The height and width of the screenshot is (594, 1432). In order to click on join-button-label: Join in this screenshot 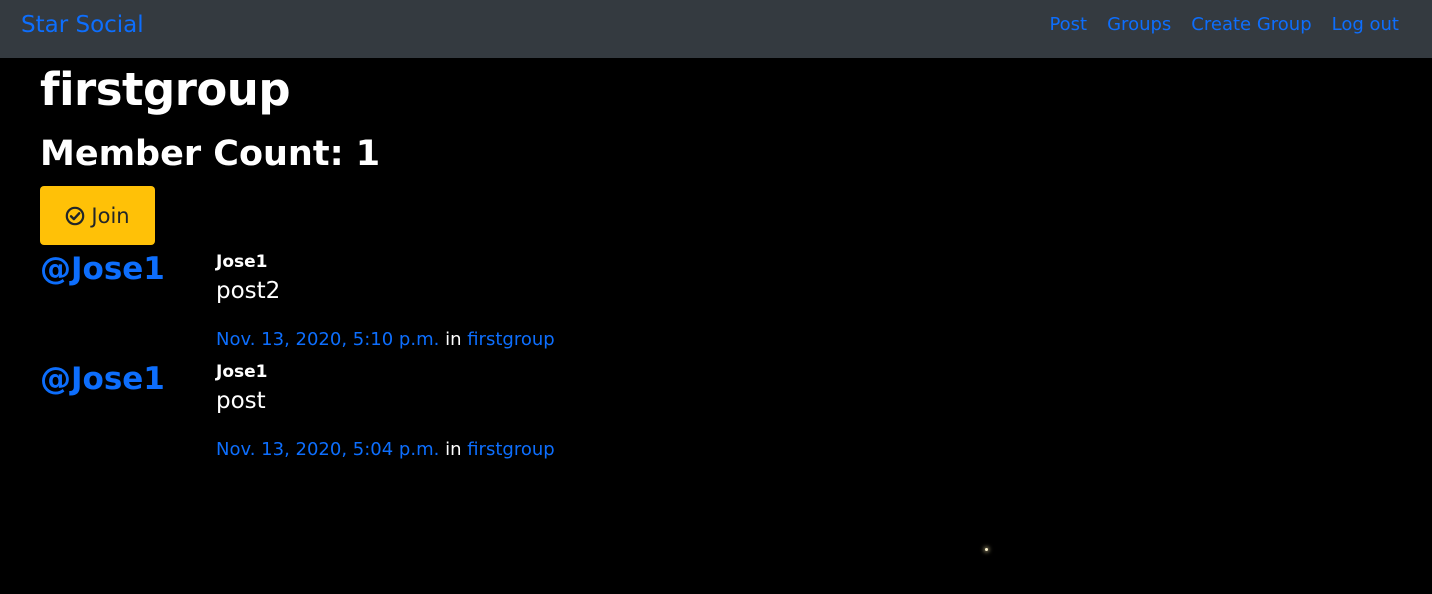, I will do `click(110, 215)`.